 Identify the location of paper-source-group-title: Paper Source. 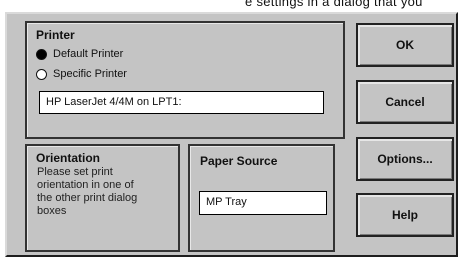
(239, 161).